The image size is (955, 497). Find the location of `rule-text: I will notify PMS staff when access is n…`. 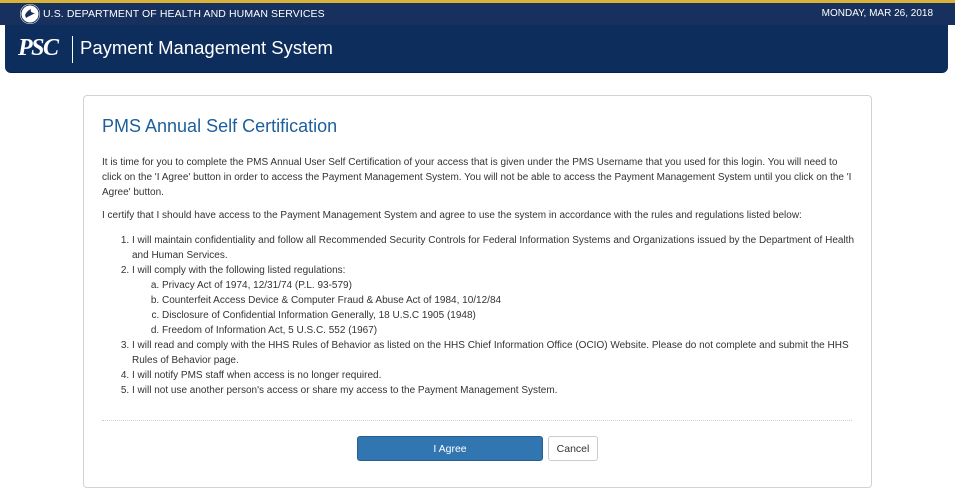

rule-text: I will notify PMS staff when access is n… is located at coordinates (257, 375).